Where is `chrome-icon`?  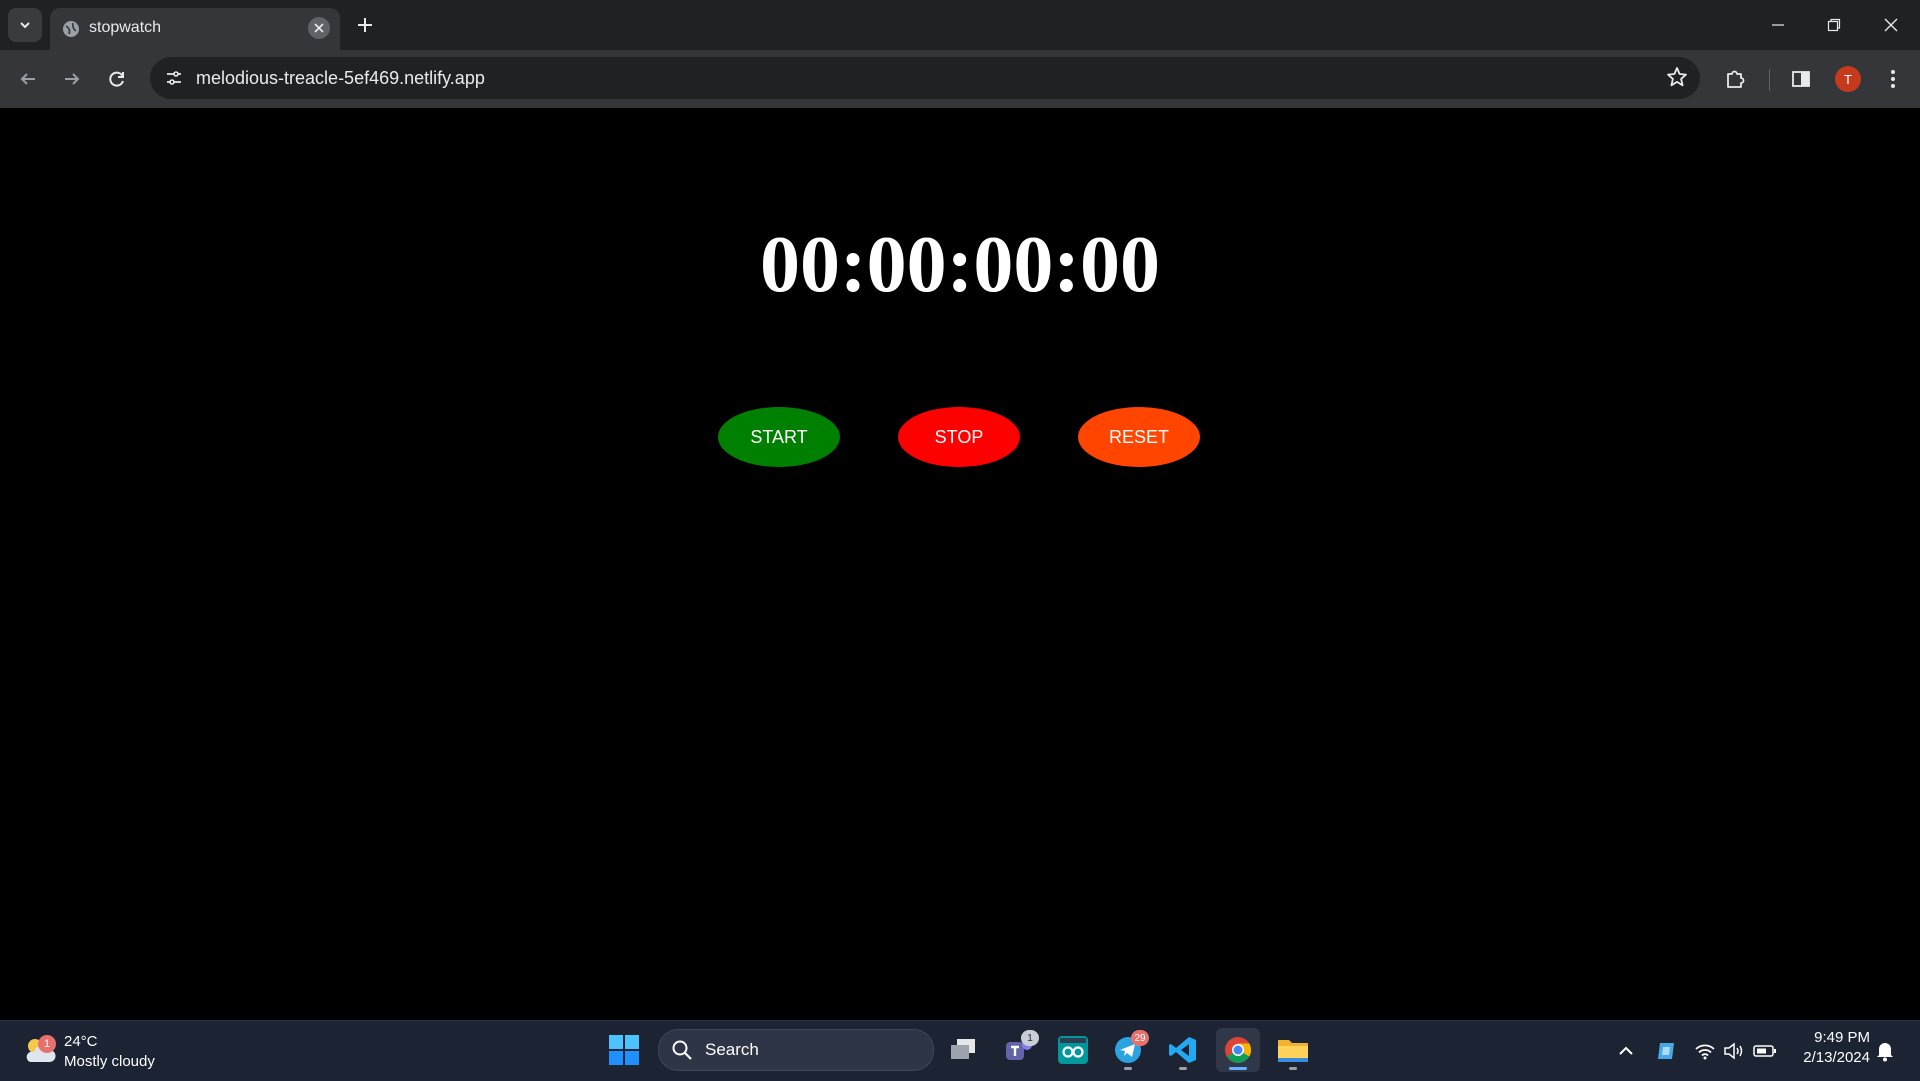
chrome-icon is located at coordinates (1238, 1050).